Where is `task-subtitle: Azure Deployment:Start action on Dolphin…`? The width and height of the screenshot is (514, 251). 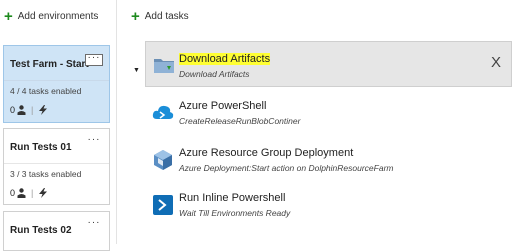 task-subtitle: Azure Deployment:Start action on Dolphin… is located at coordinates (286, 168).